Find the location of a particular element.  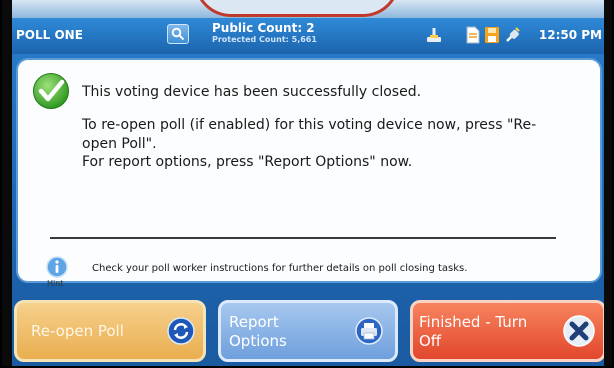

refresh-icon is located at coordinates (181, 333).